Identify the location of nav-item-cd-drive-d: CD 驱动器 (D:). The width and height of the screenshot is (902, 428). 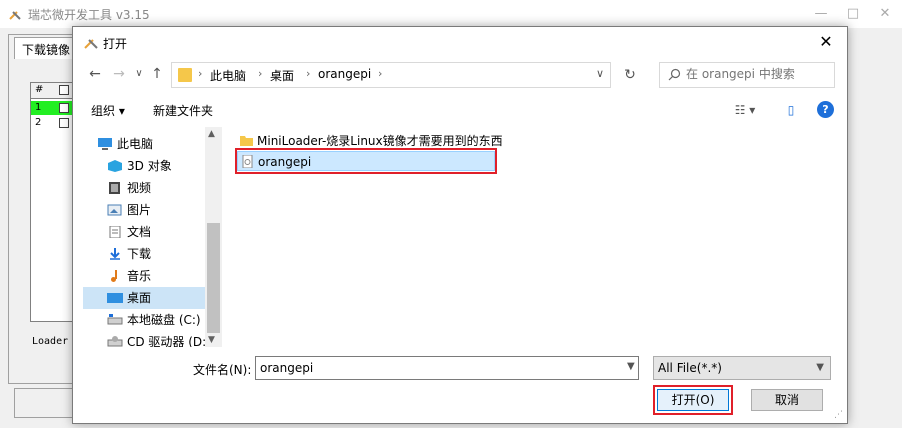
(147, 339).